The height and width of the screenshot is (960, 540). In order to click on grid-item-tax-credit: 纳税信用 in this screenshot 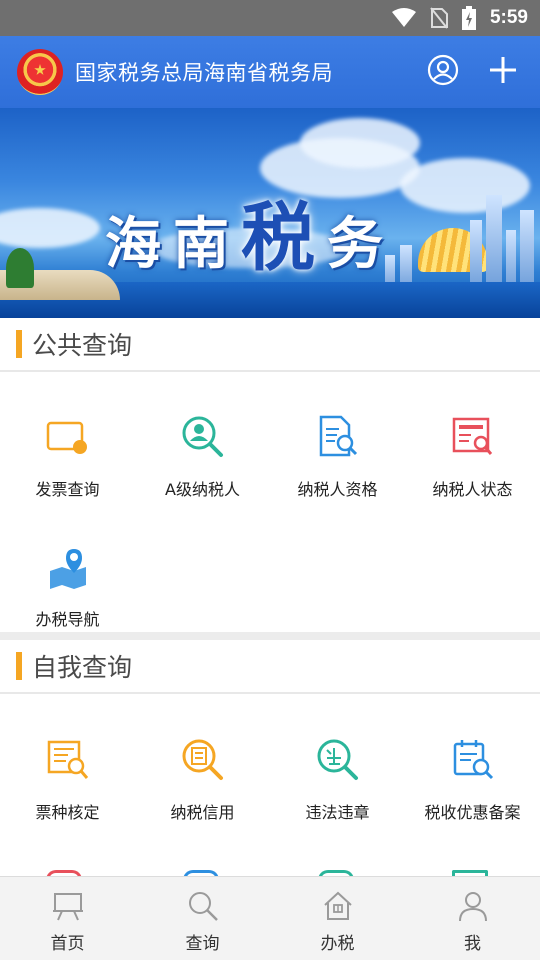, I will do `click(202, 786)`.